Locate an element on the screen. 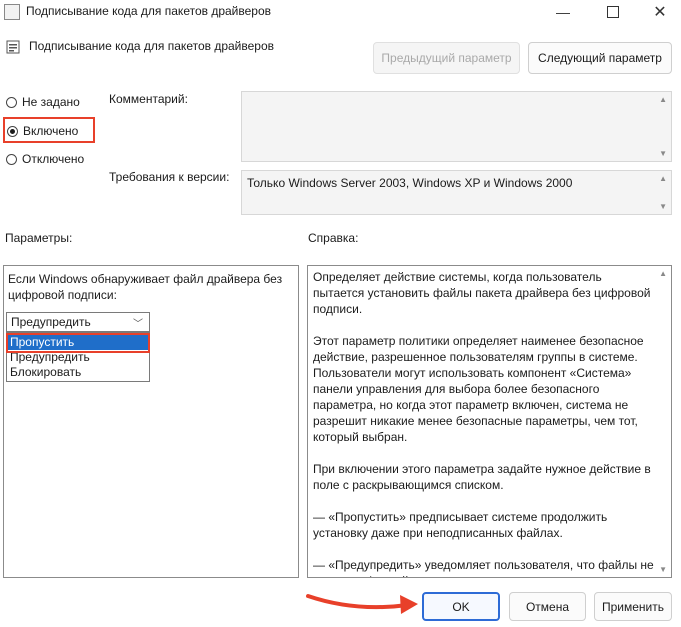 Image resolution: width=681 pixels, height=627 pixels. close-button: ✕ is located at coordinates (660, 12).